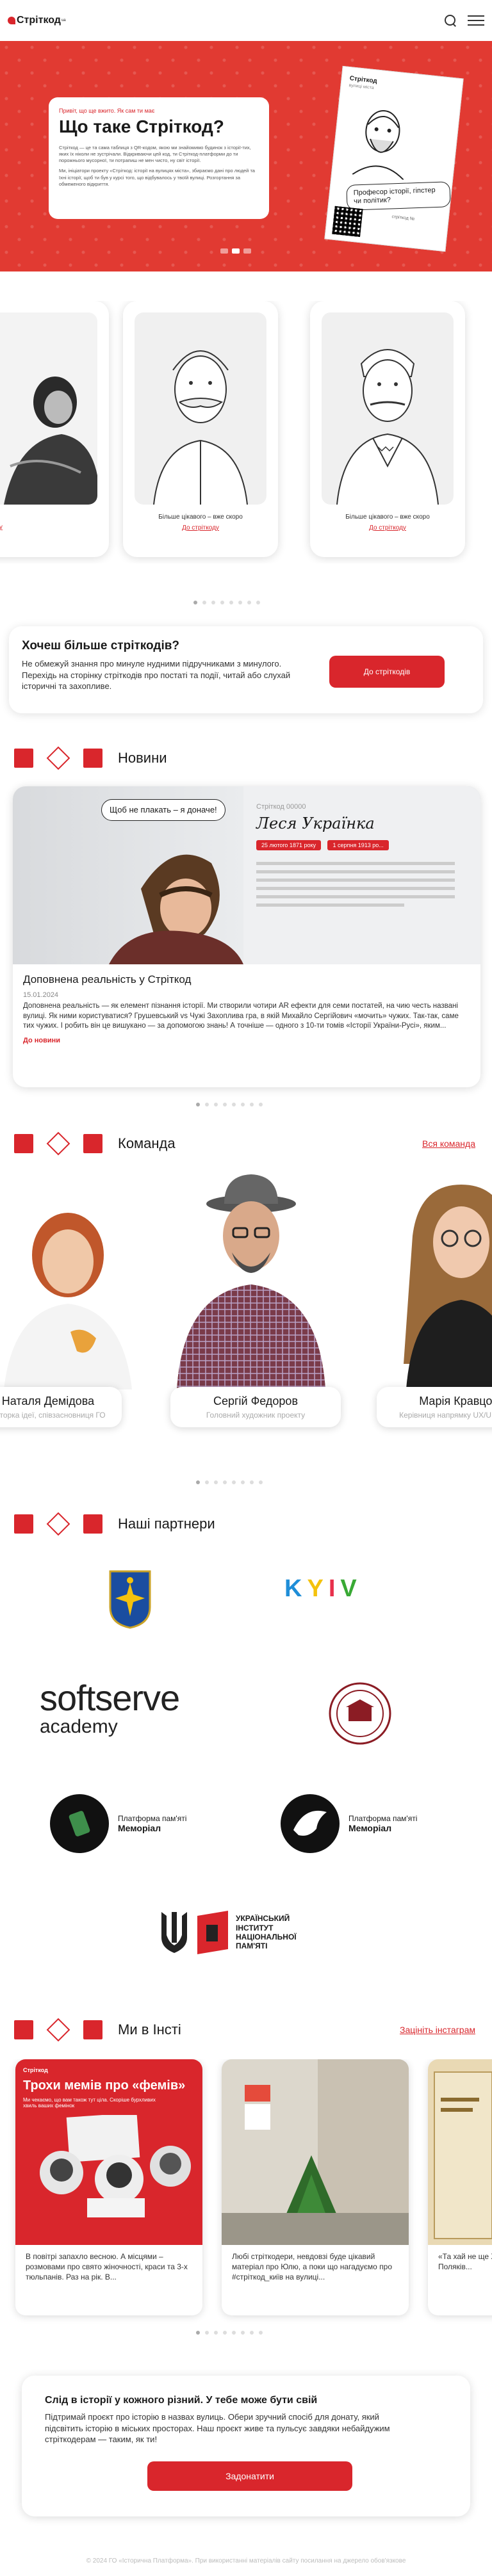  I want to click on search-icon, so click(450, 20).